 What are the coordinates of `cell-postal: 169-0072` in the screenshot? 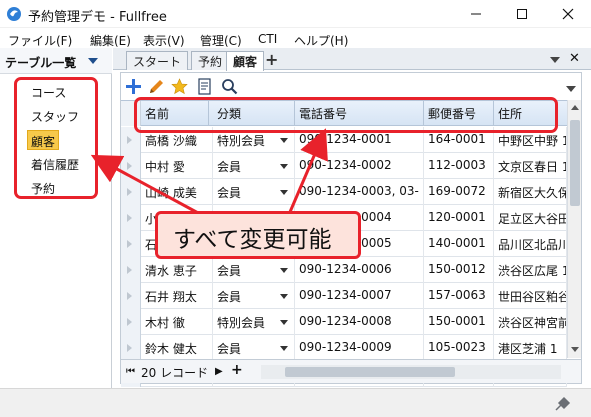 It's located at (459, 192).